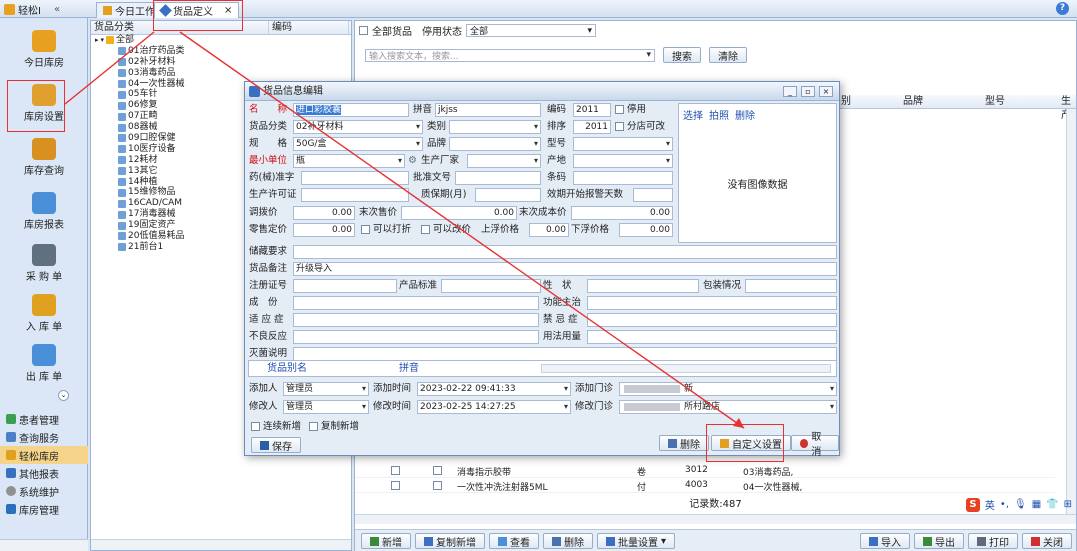 This screenshot has height=551, width=1077. Describe the element at coordinates (939, 541) in the screenshot. I see `export-button: 导出` at that location.